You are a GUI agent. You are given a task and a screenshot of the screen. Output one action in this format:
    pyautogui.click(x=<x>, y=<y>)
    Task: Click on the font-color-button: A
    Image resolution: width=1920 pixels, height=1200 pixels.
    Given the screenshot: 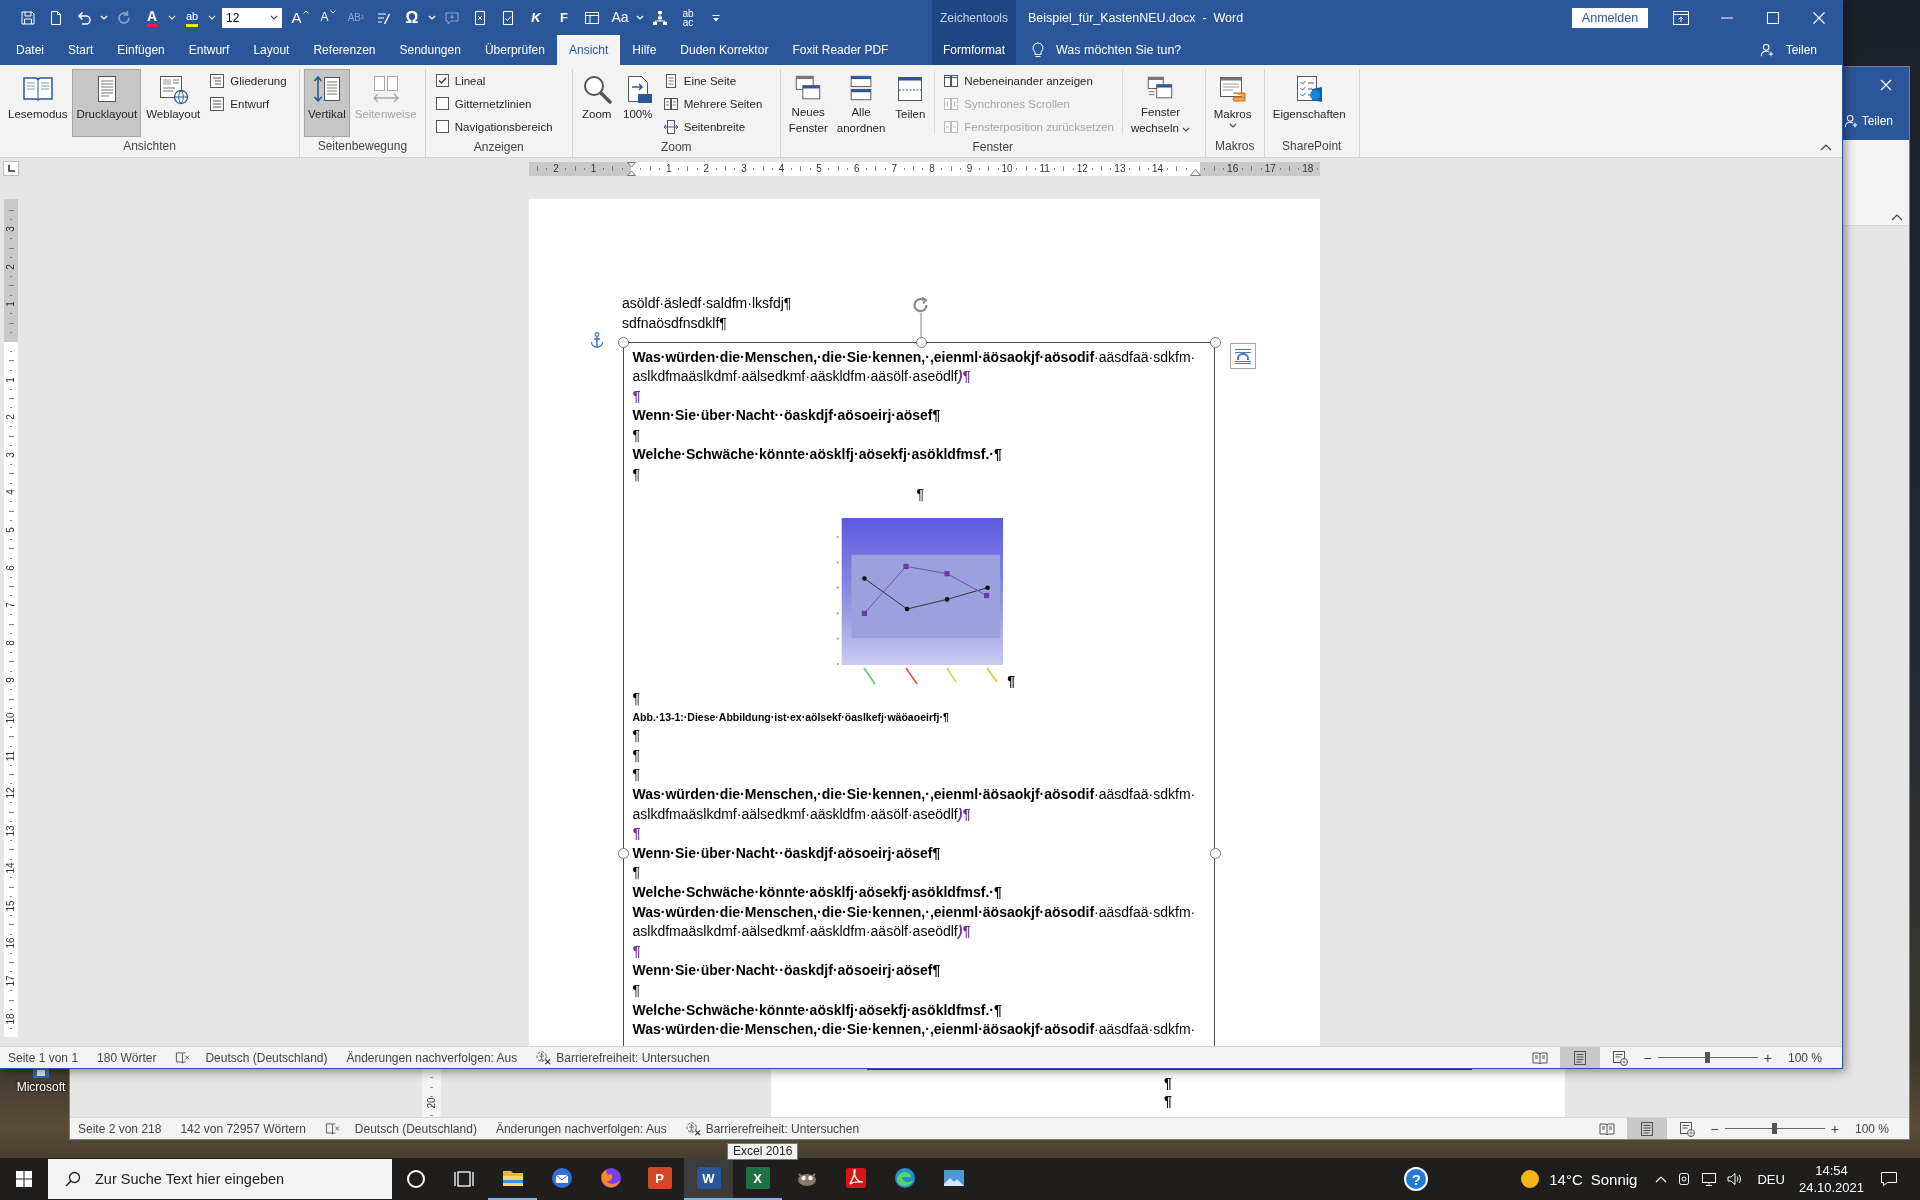 What is the action you would take?
    pyautogui.click(x=152, y=17)
    